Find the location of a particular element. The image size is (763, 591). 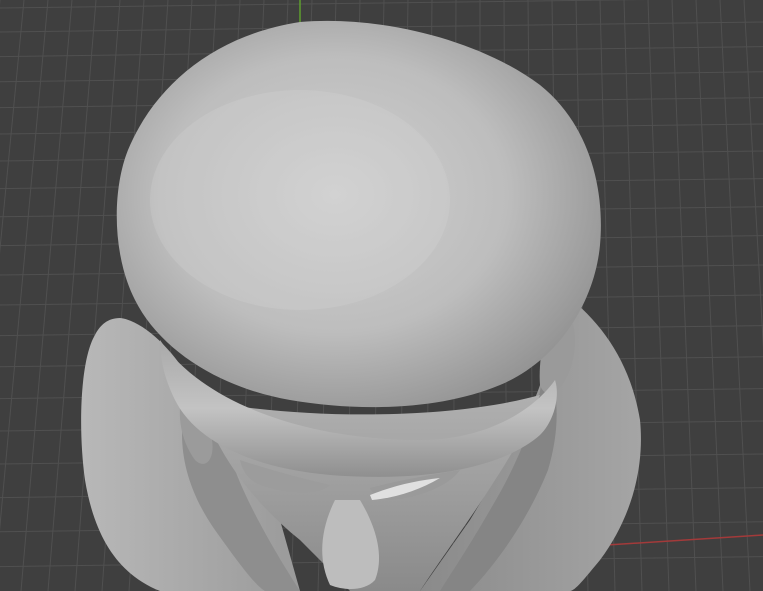

cap-highlight is located at coordinates (300, 200).